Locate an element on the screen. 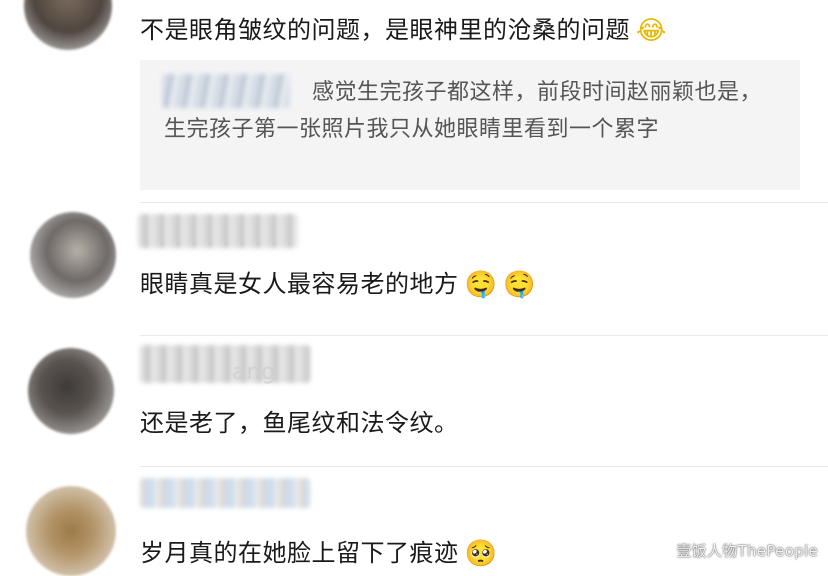  laughing-tears-emoji-icon: 😂 is located at coordinates (651, 31).